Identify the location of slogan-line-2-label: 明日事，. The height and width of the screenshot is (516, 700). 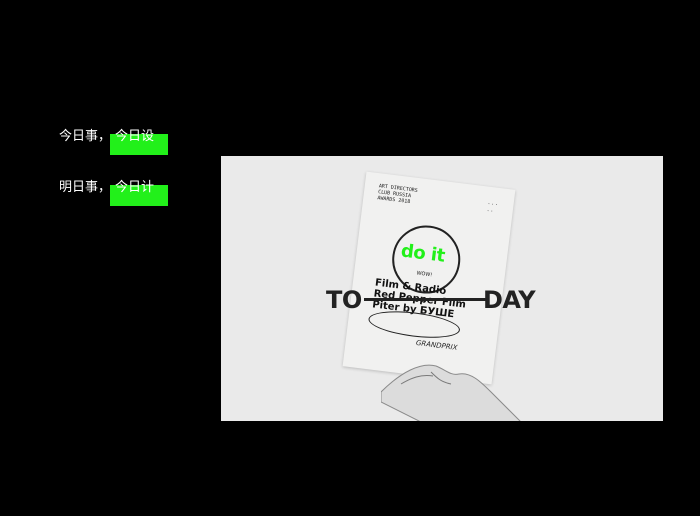
(85, 187).